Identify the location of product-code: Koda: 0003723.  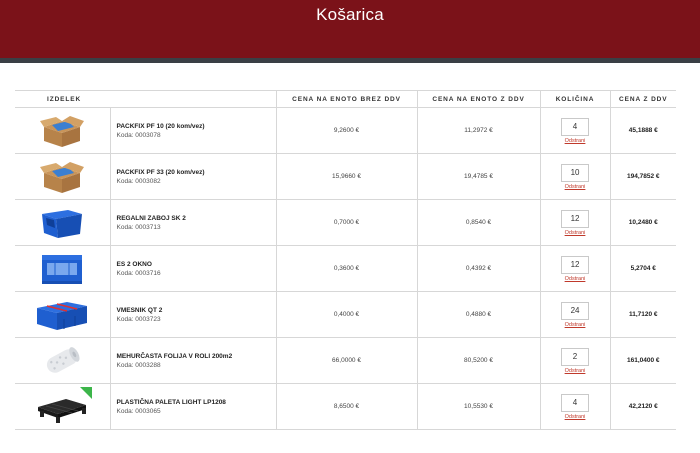
(138, 319).